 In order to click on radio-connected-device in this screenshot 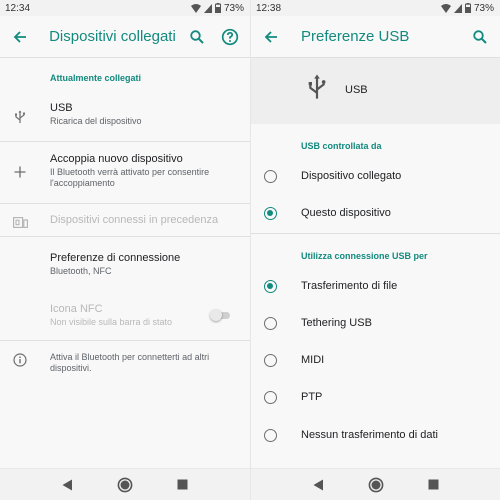, I will do `click(270, 176)`.